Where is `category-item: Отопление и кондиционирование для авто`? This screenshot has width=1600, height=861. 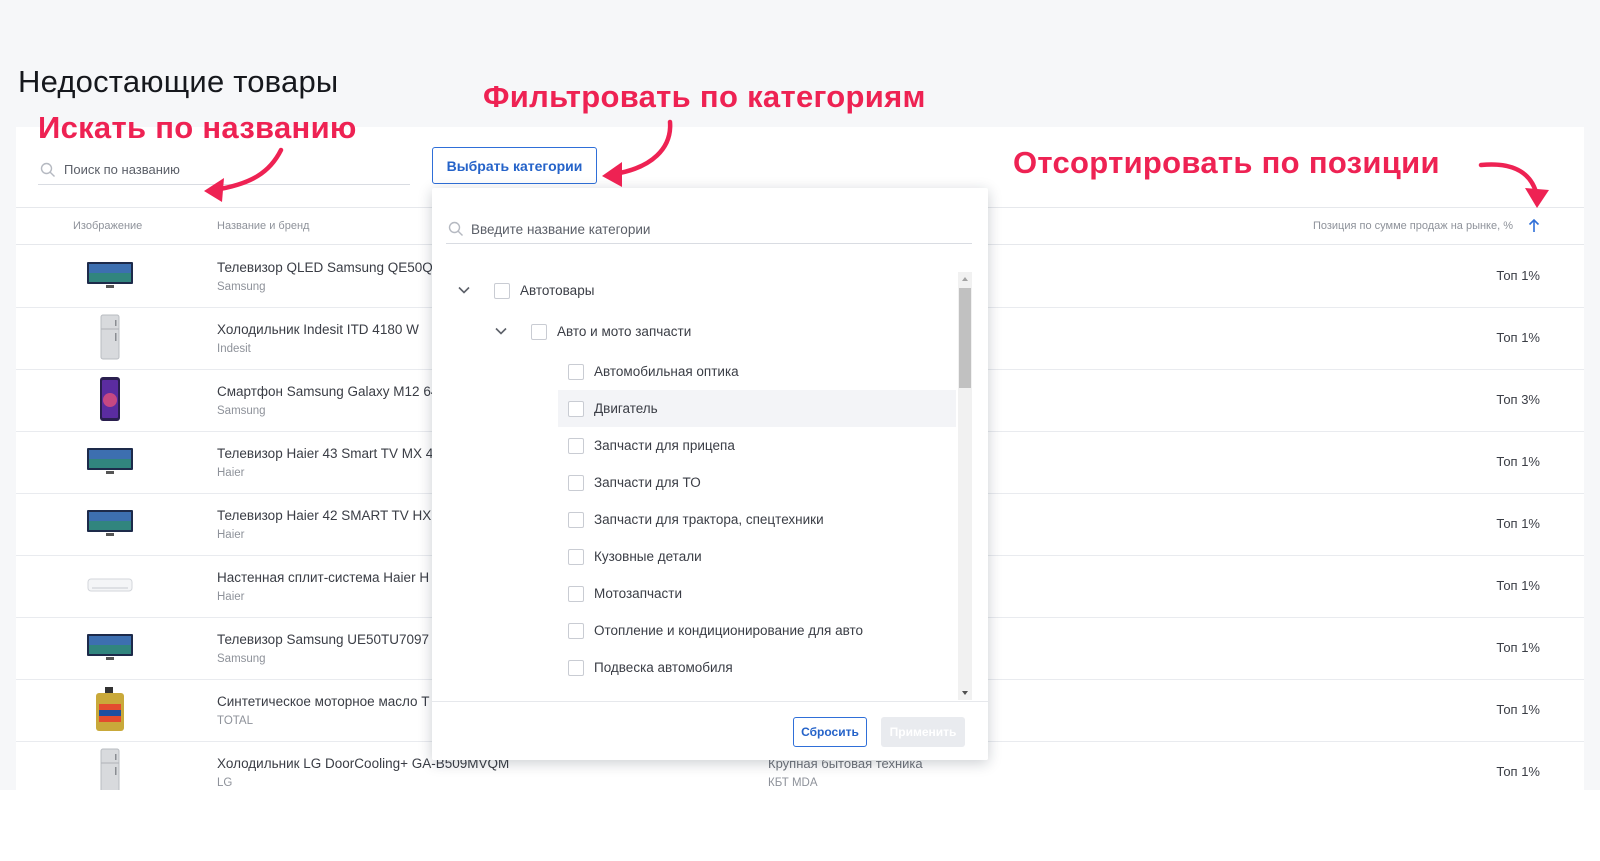 category-item: Отопление и кондиционирование для авто is located at coordinates (757, 630).